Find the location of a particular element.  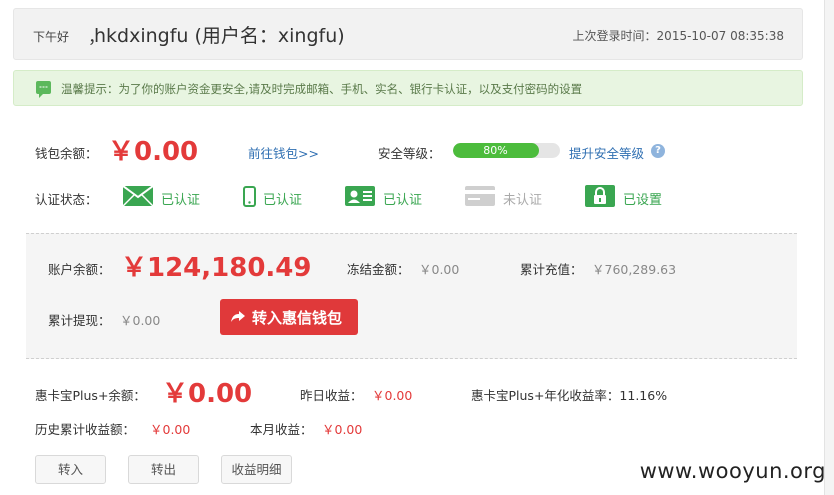

account-balance-label: 账户余额： is located at coordinates (79, 269).